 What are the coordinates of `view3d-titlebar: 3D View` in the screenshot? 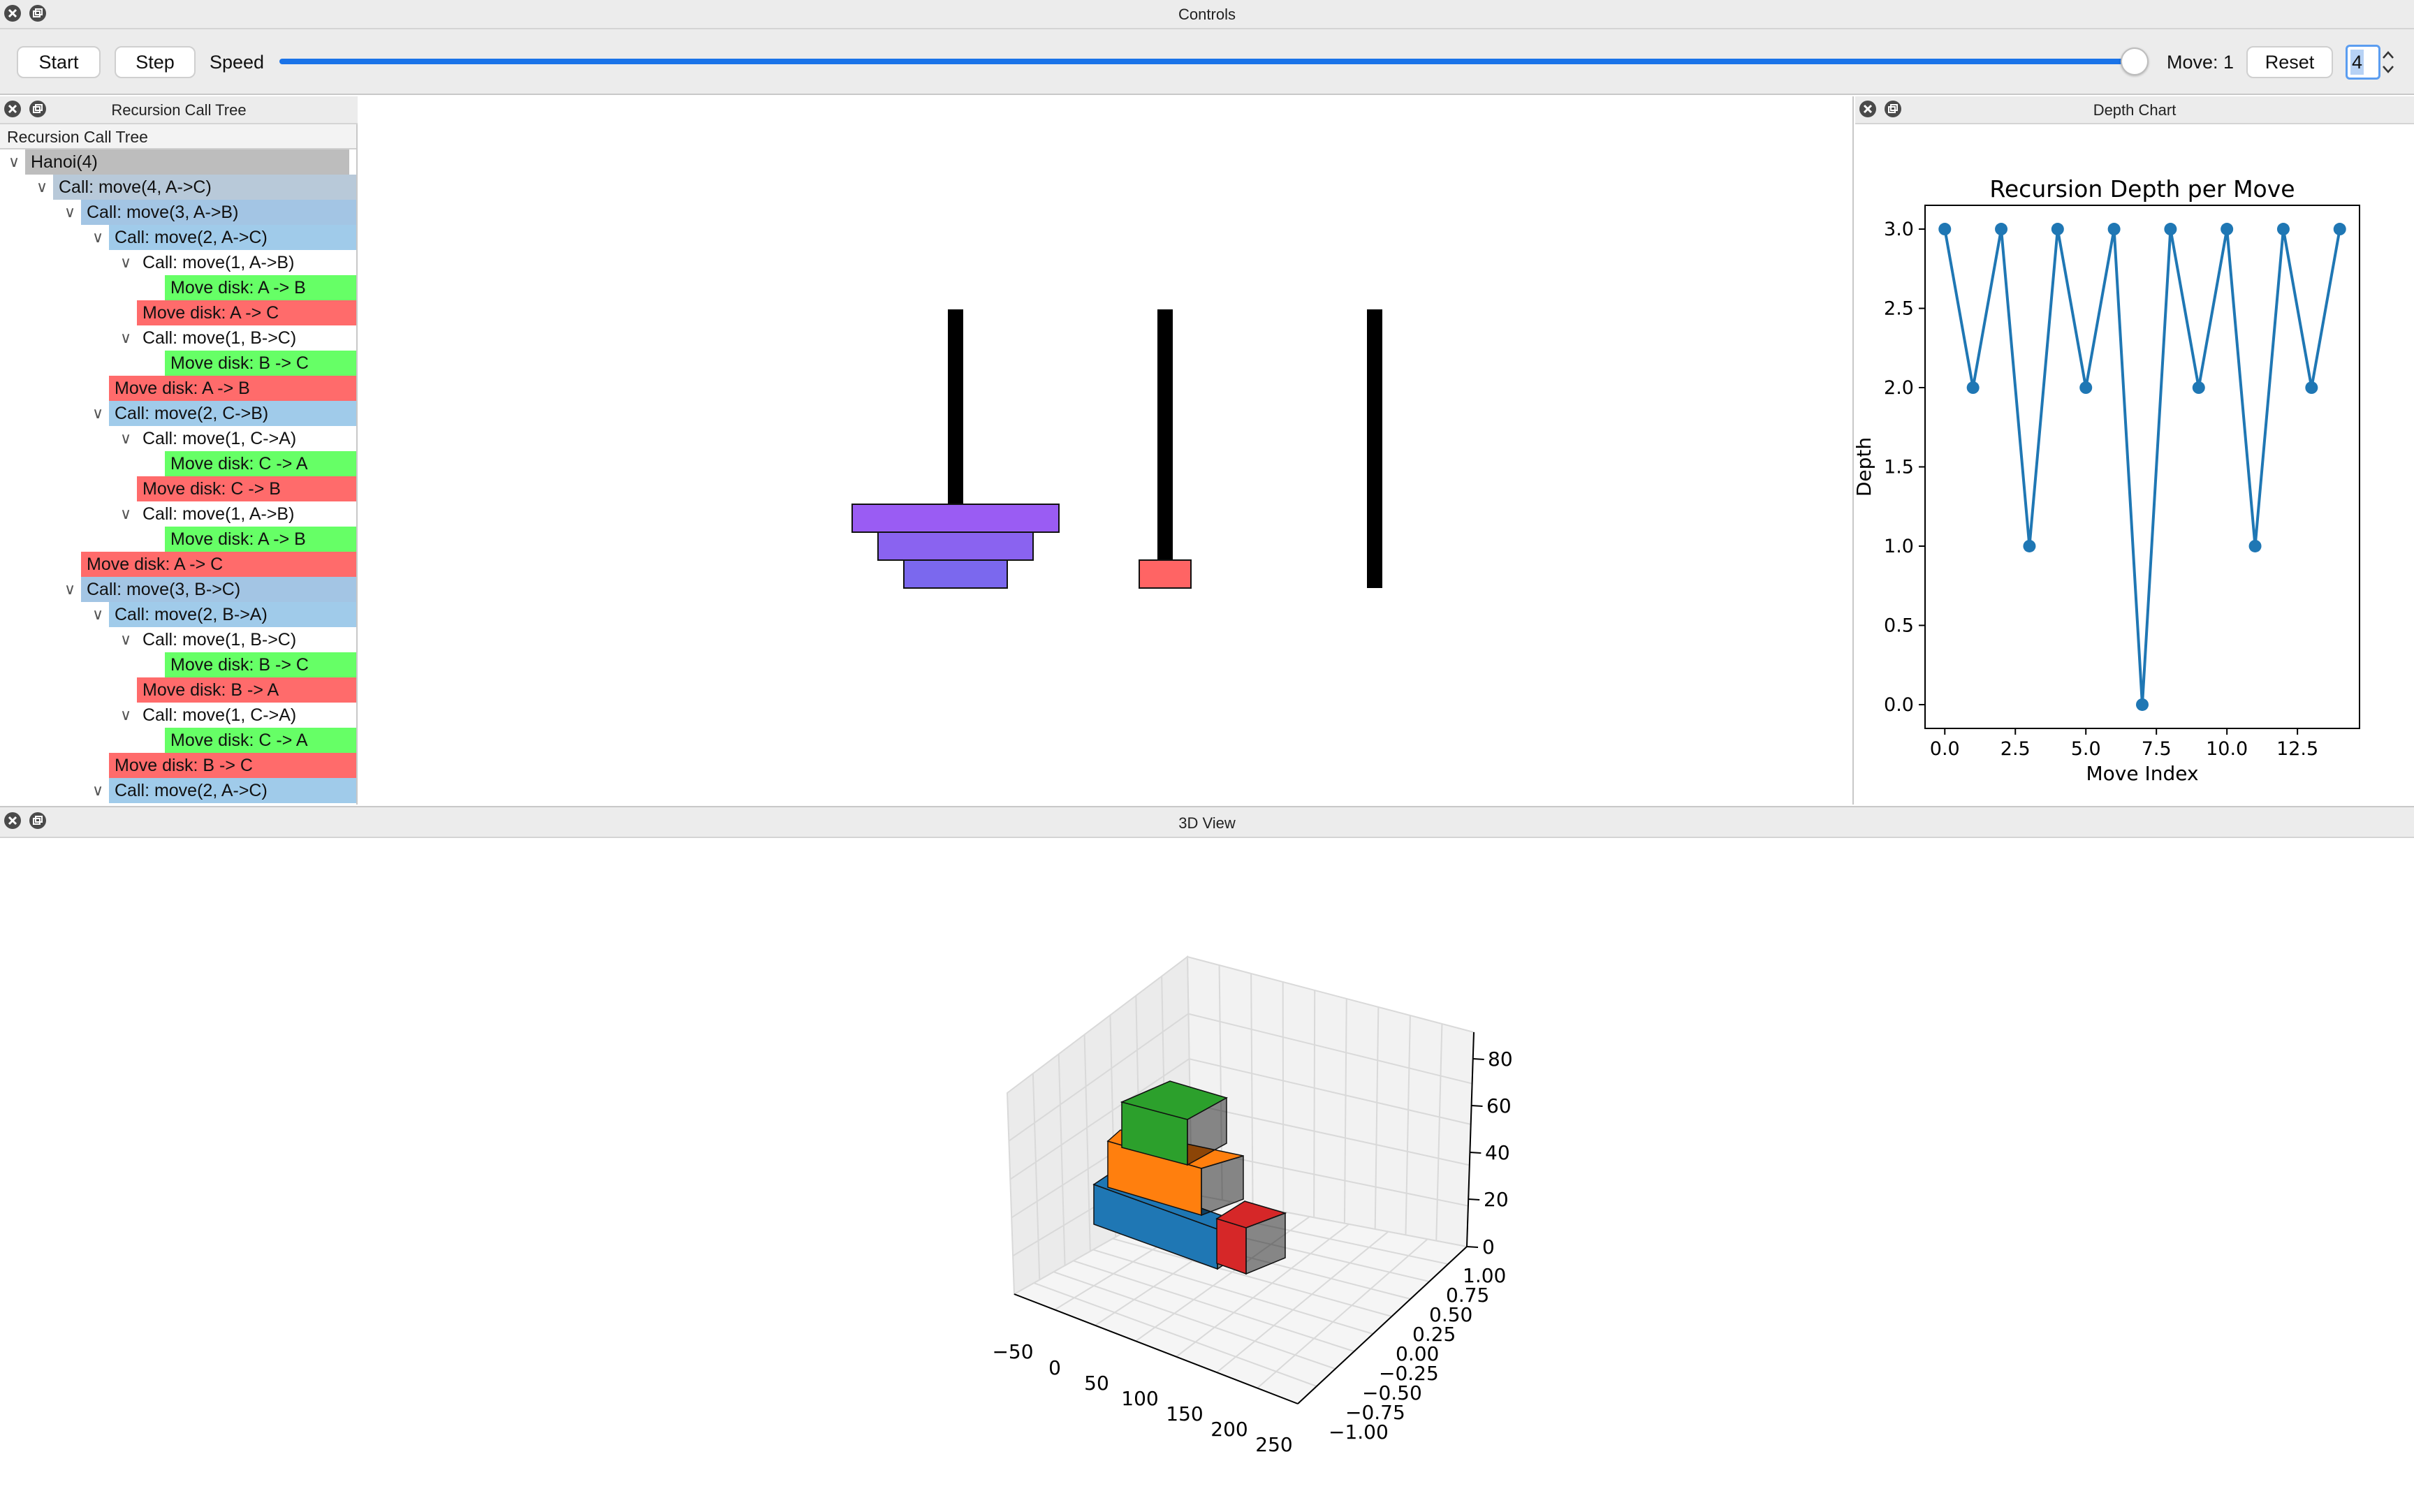 It's located at (1207, 822).